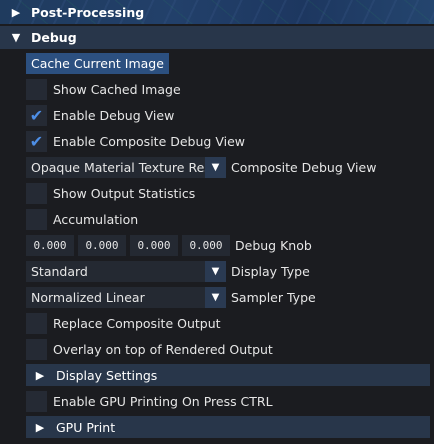  I want to click on enable-debug-view-label: Enable Debug View, so click(114, 115).